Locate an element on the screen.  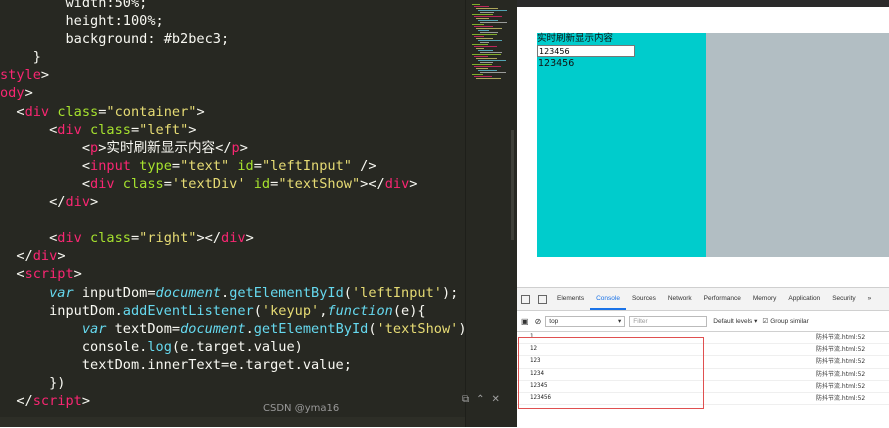
code-token: background: is located at coordinates (82, 39).